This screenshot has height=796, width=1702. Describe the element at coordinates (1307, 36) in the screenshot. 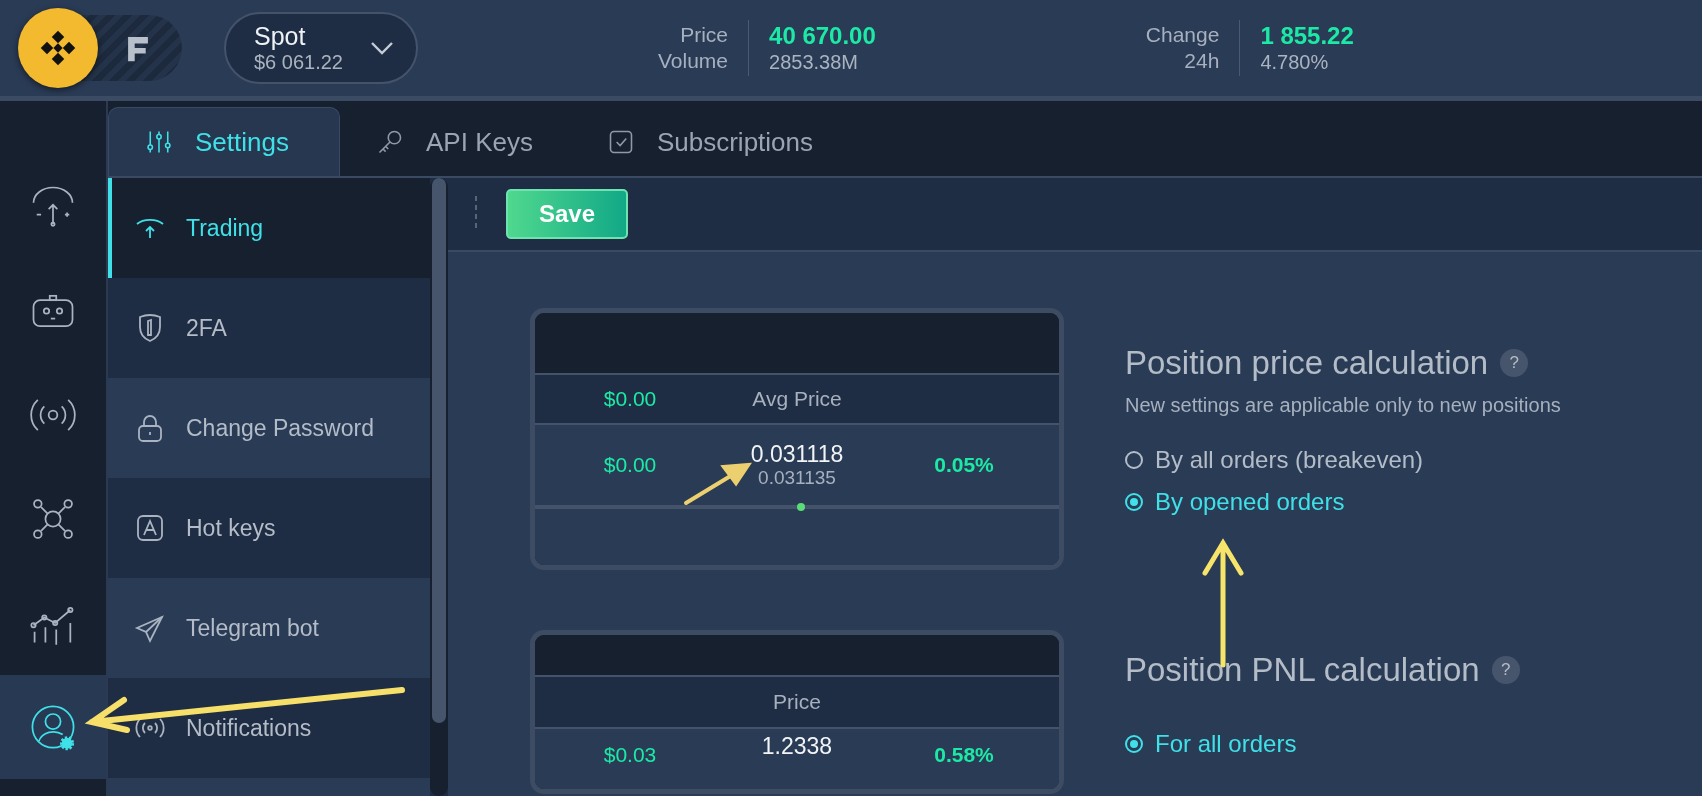

I see `stat-value: 1 855.22` at that location.